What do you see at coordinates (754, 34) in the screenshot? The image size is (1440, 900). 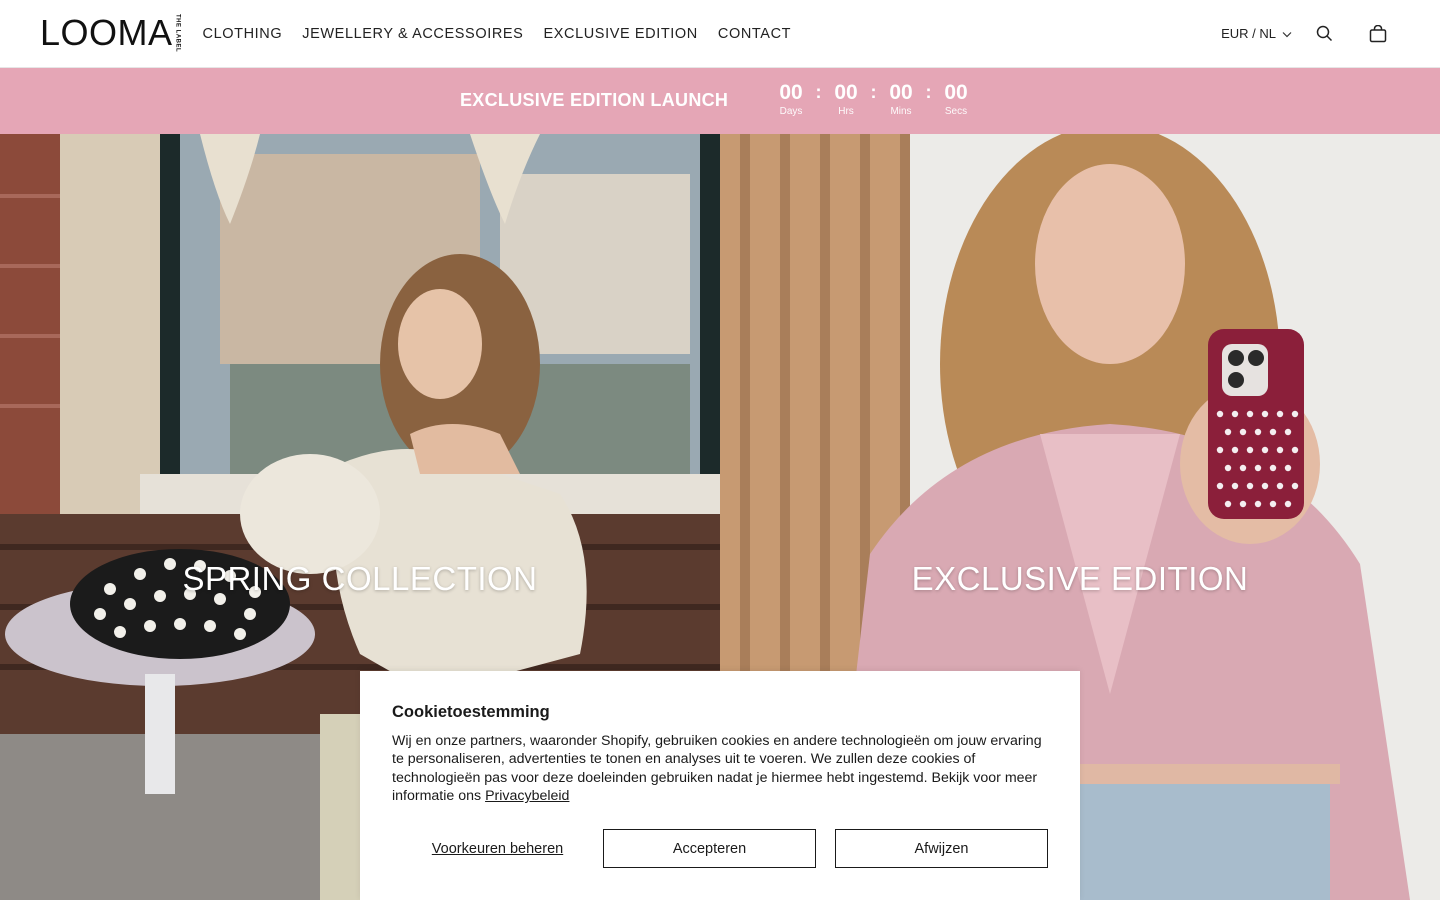 I see `nav-contact: CONTACT` at bounding box center [754, 34].